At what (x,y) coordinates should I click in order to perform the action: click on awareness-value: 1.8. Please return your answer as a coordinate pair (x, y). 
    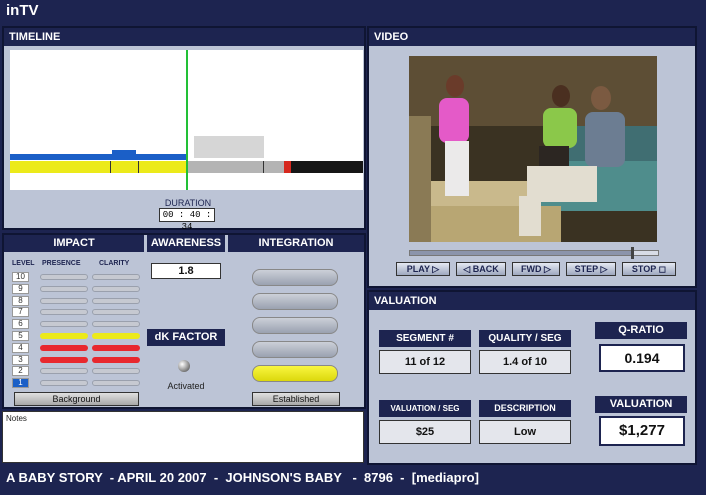
    Looking at the image, I should click on (186, 271).